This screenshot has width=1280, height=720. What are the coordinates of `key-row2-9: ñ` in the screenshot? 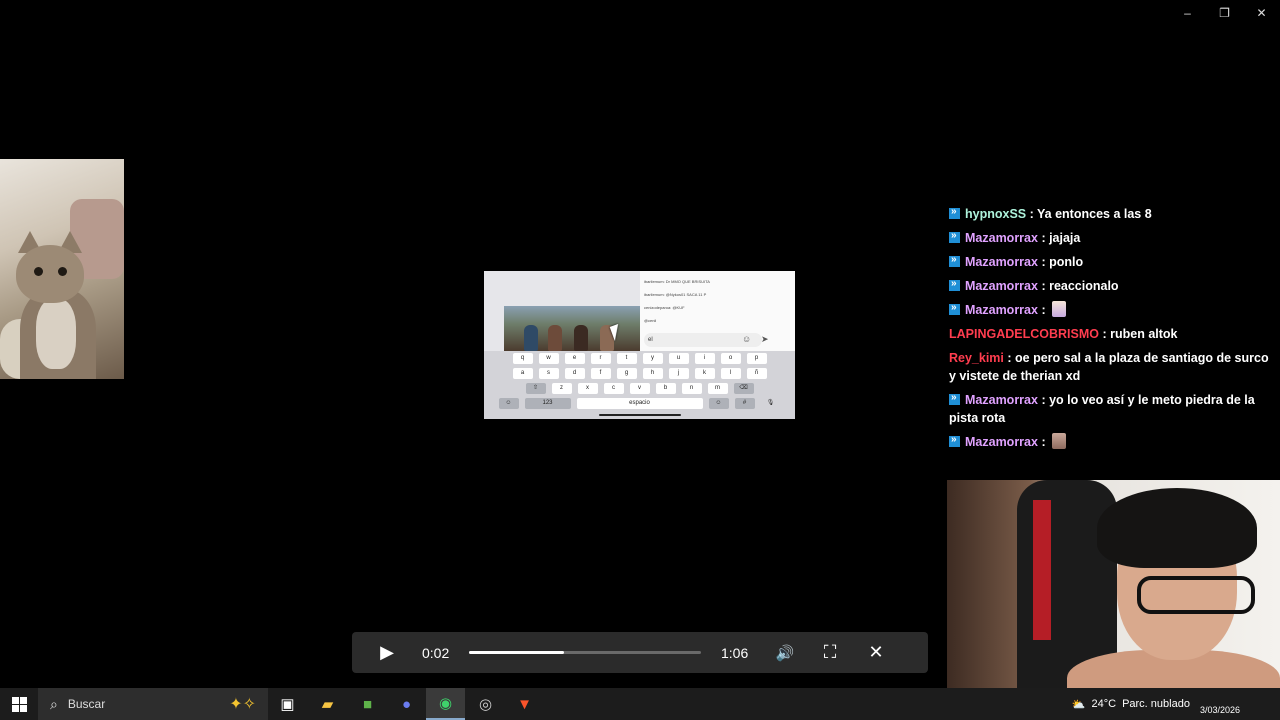 It's located at (756, 373).